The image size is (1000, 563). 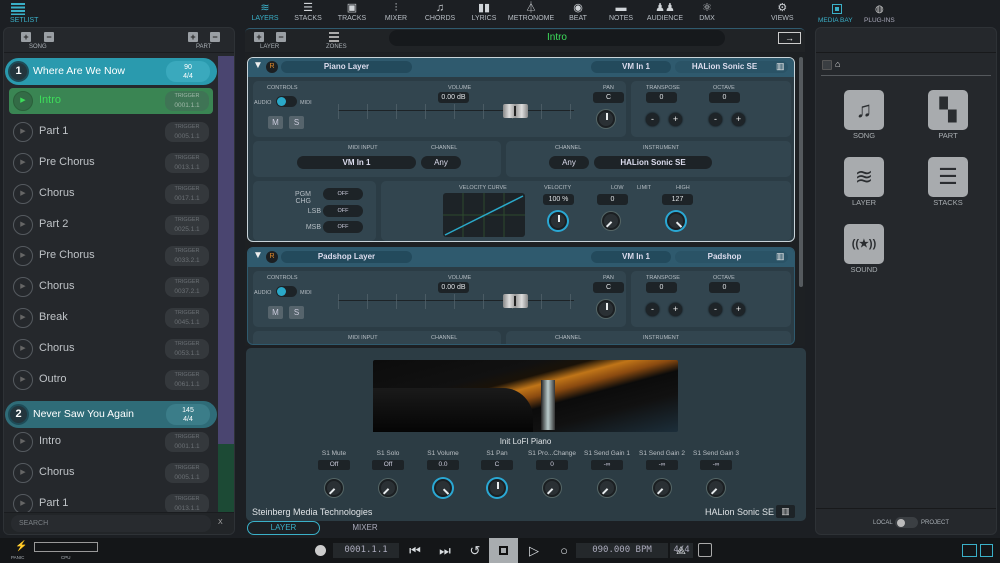 I want to click on clock-icon, so click(x=320, y=550).